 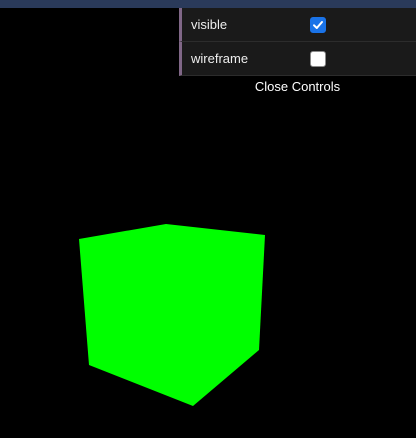 I want to click on checkmark-icon, so click(x=318, y=25).